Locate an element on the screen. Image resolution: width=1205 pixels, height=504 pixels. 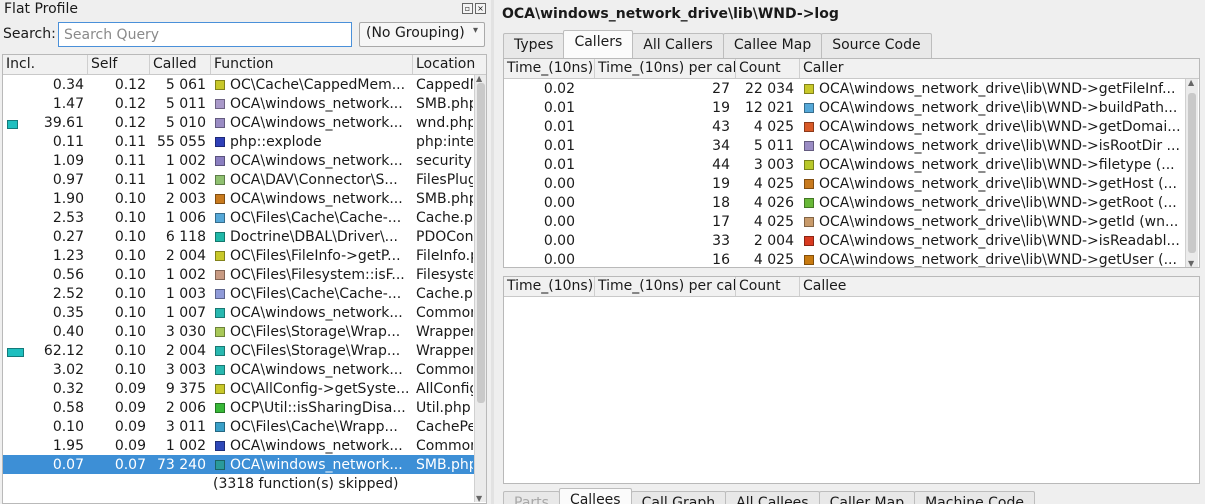
column-header-function: Function is located at coordinates (312, 64).